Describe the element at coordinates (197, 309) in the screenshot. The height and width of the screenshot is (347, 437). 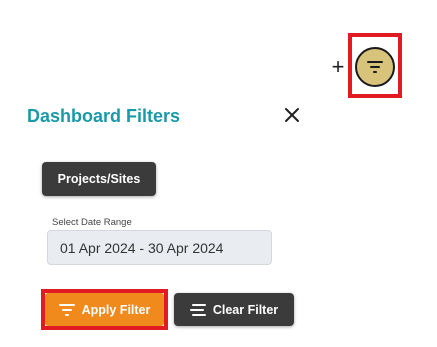
I see `lines-icon` at that location.